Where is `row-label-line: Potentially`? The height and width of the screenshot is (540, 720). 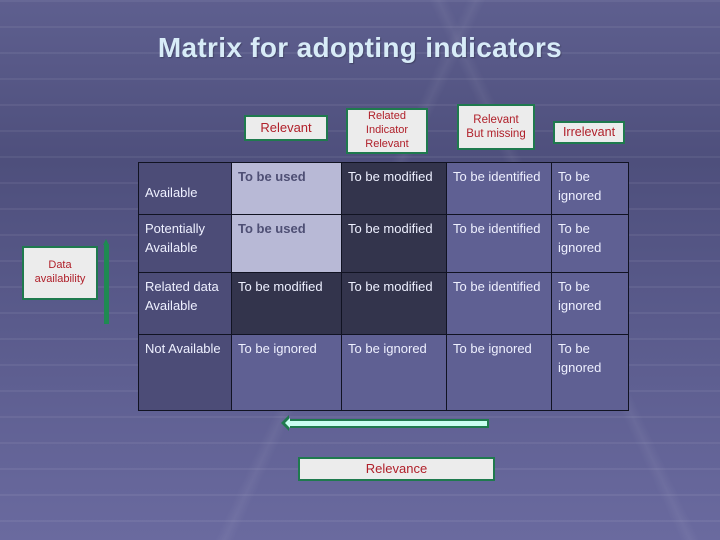
row-label-line: Potentially is located at coordinates (175, 228).